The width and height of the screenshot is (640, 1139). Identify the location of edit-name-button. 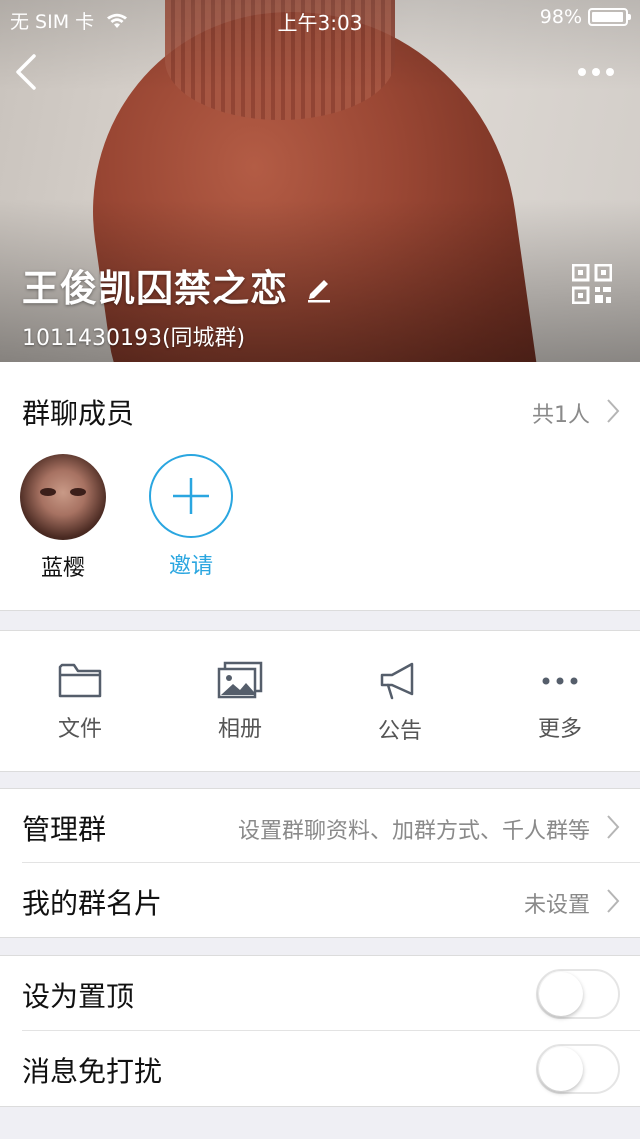
(319, 287).